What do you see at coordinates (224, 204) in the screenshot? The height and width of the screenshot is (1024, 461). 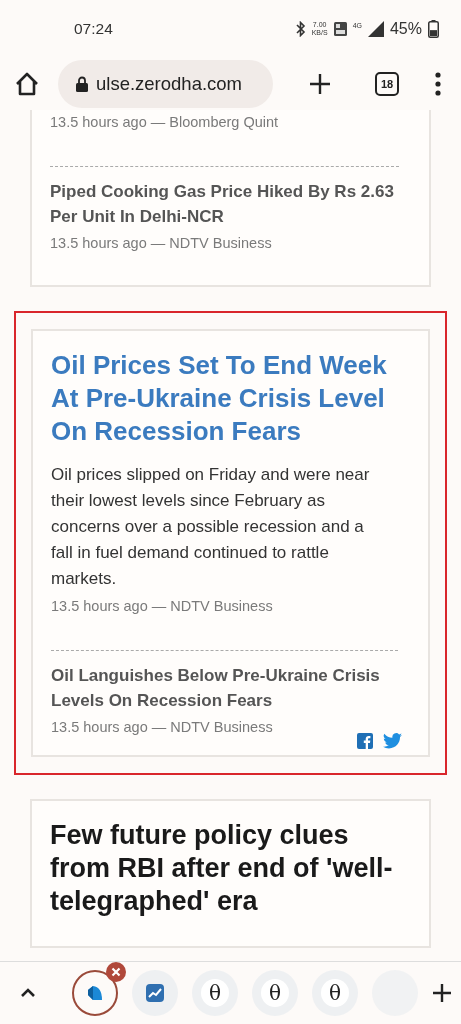 I see `related-headline: Piped Cooking Gas Price Hiked By Rs 2.63 Per Unit In Delhi-NCR` at bounding box center [224, 204].